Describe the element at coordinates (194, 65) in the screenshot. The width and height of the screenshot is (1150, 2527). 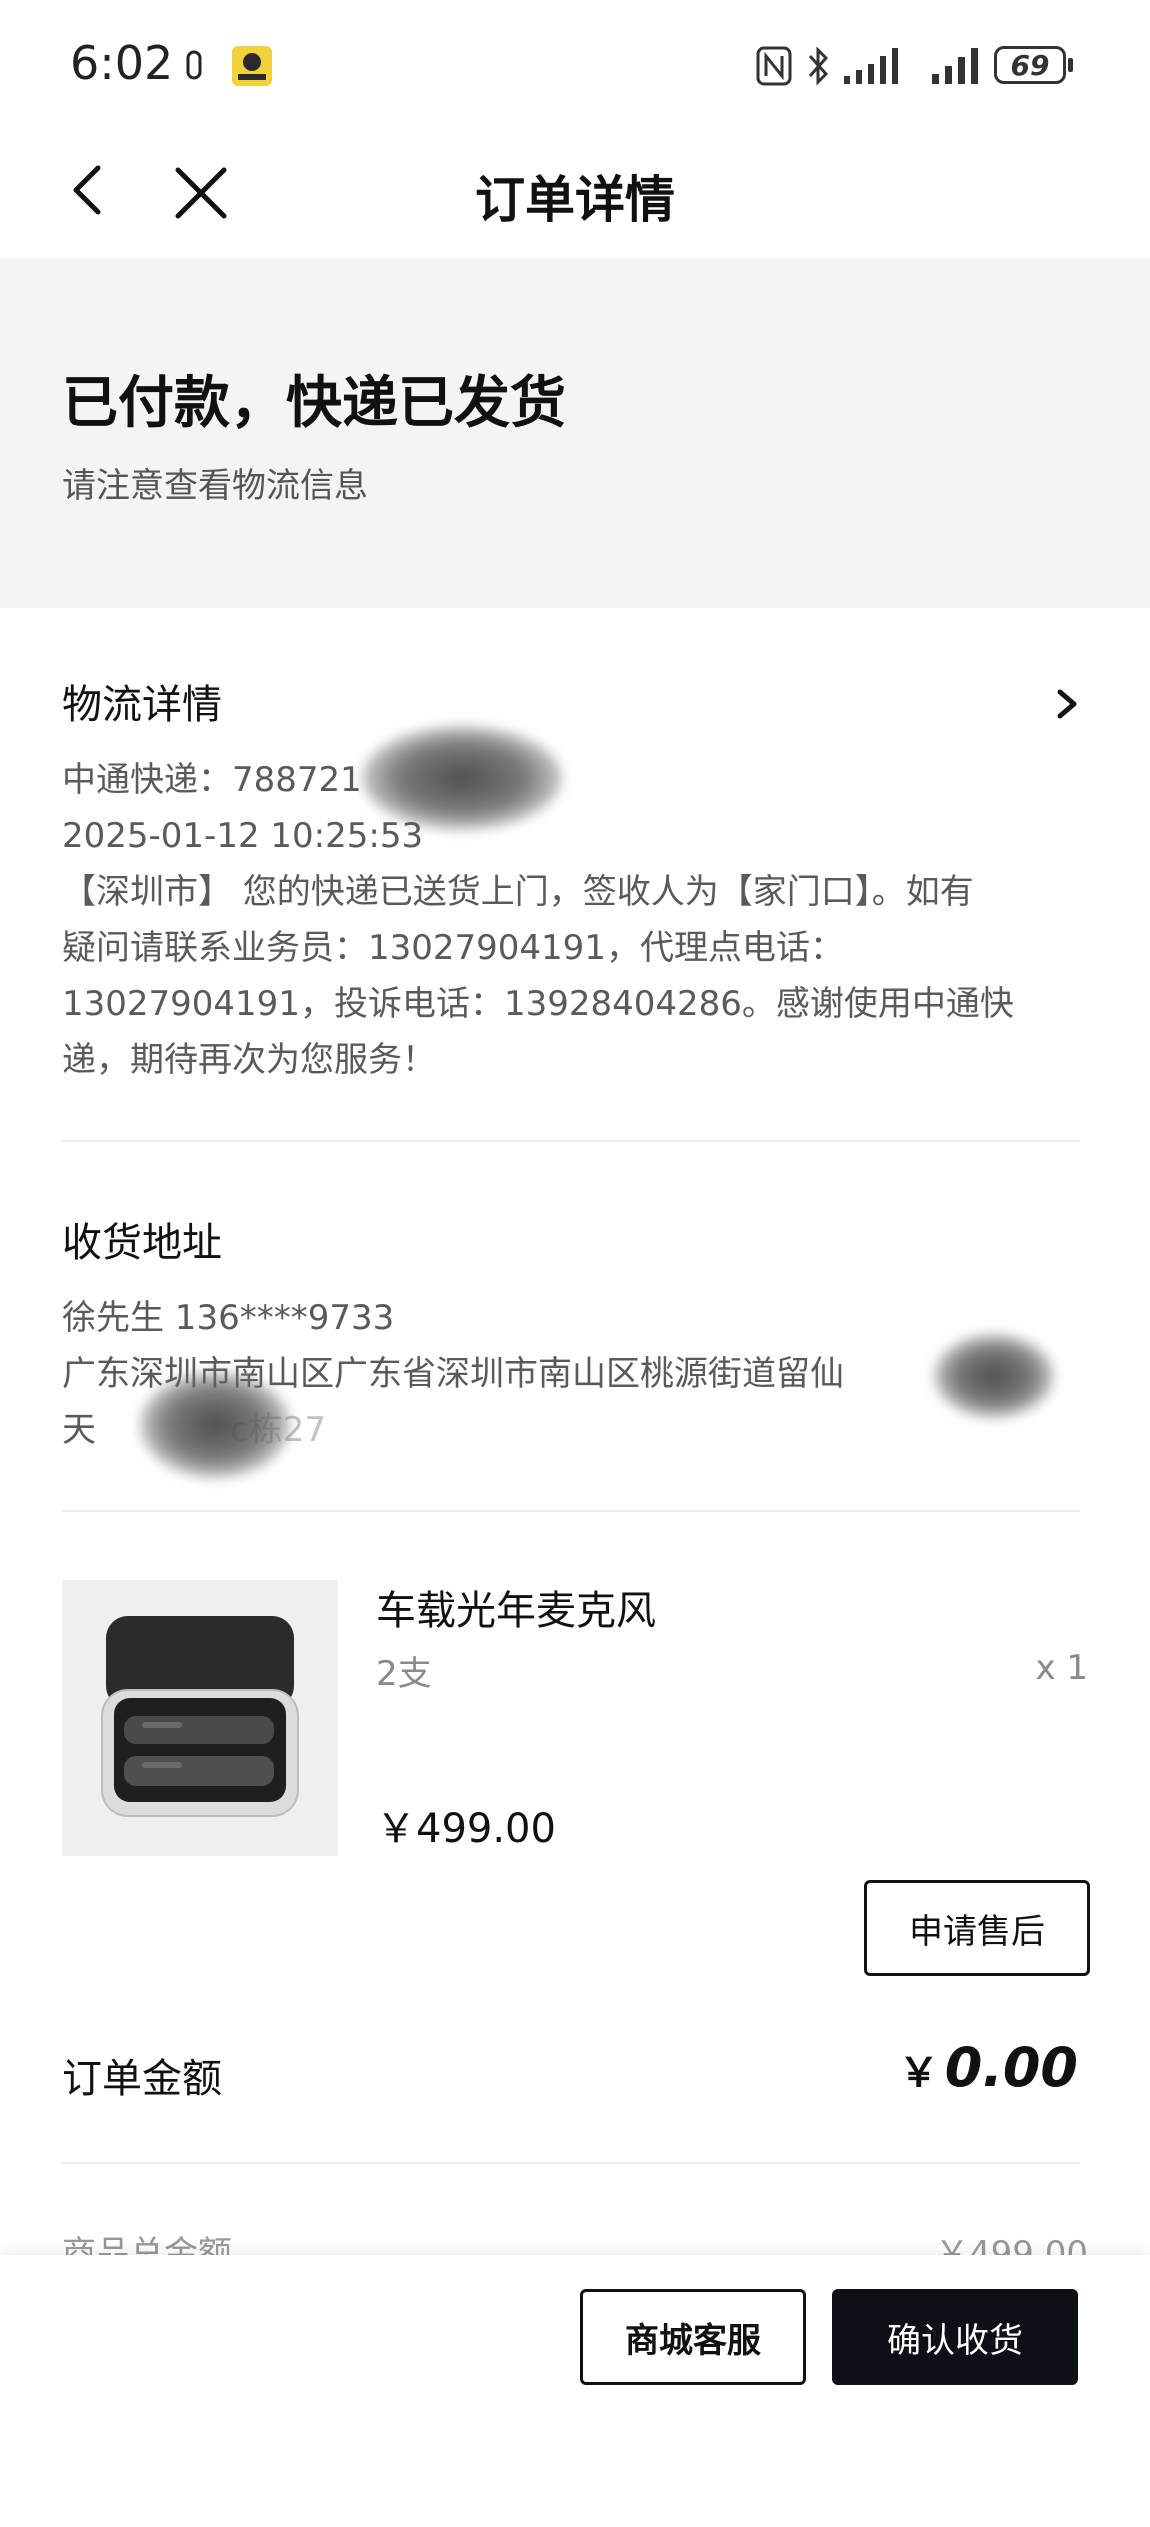
I see `notification-dot-icon` at that location.